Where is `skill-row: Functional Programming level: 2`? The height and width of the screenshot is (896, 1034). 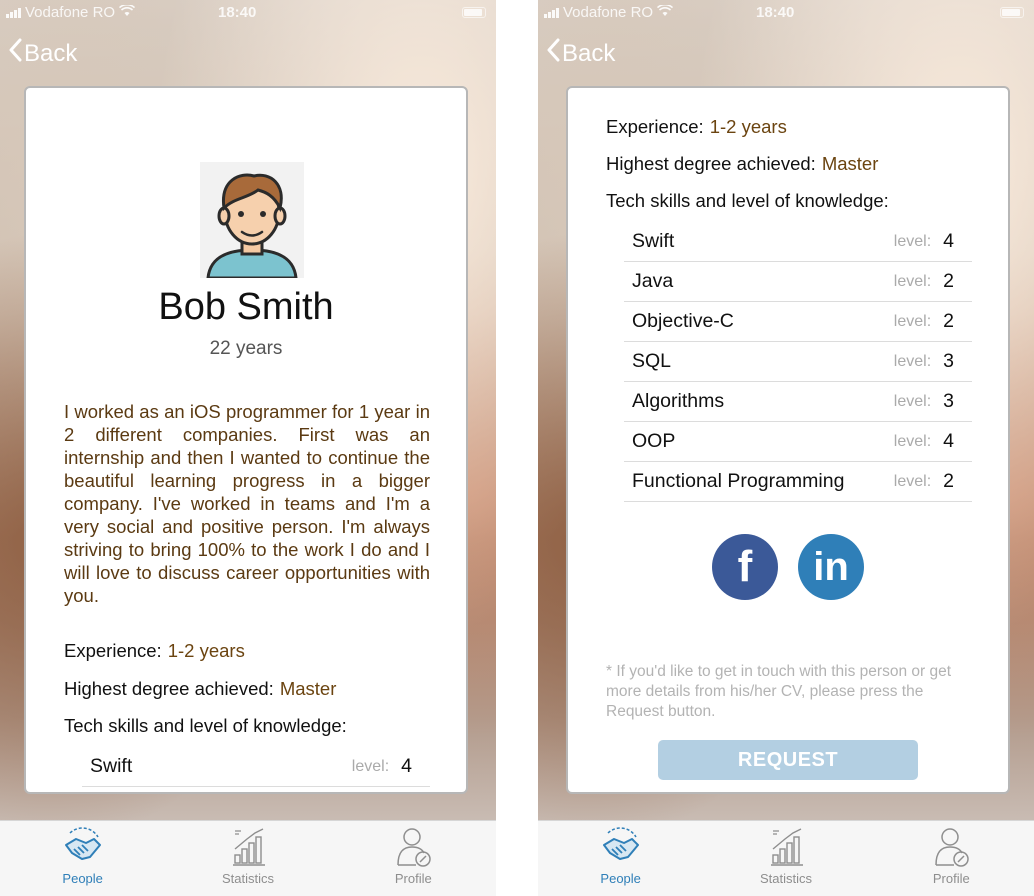
skill-row: Functional Programming level: 2 is located at coordinates (798, 482).